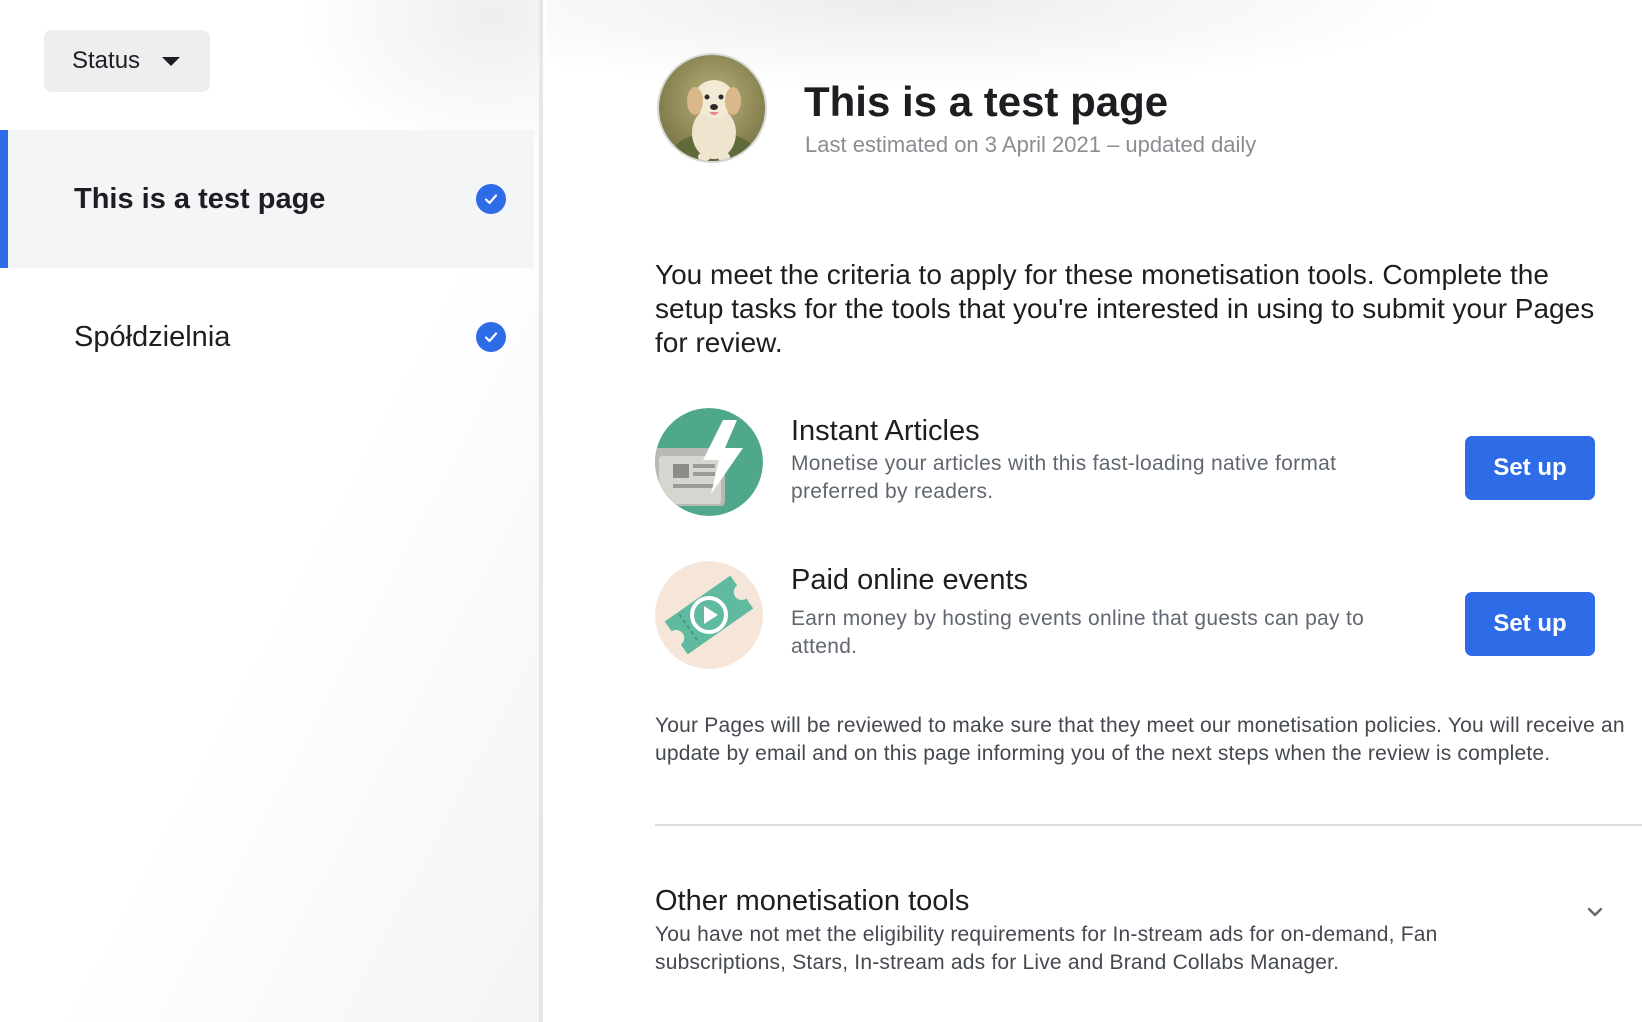 The image size is (1642, 1022). I want to click on paid-events-setup-button: Set up, so click(1530, 624).